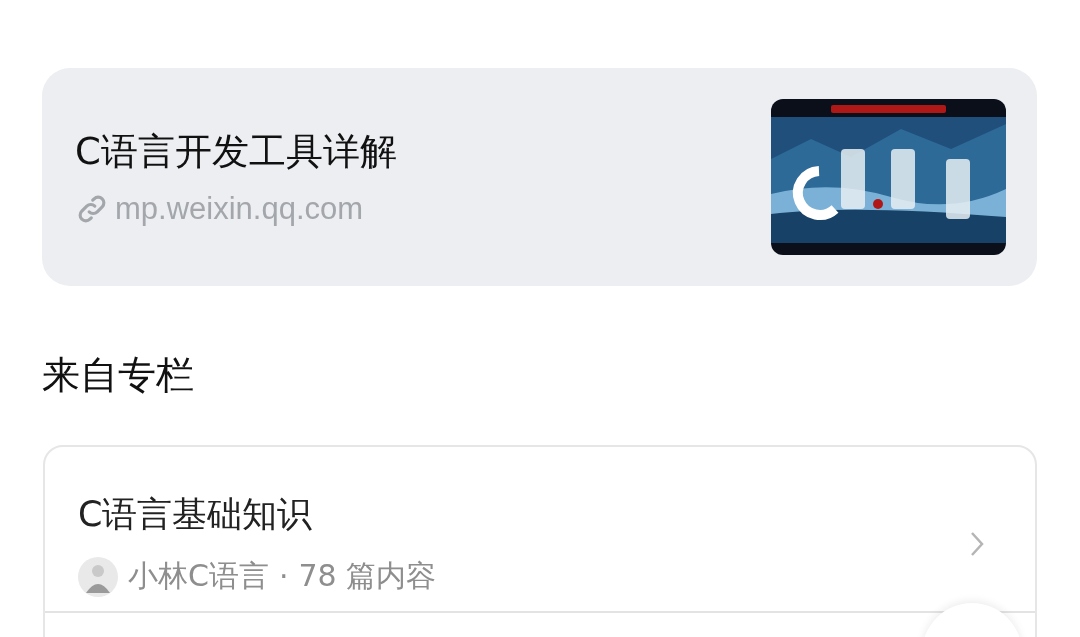 This screenshot has width=1080, height=637. Describe the element at coordinates (236, 152) in the screenshot. I see `link-title: C语言开发工具详解` at that location.